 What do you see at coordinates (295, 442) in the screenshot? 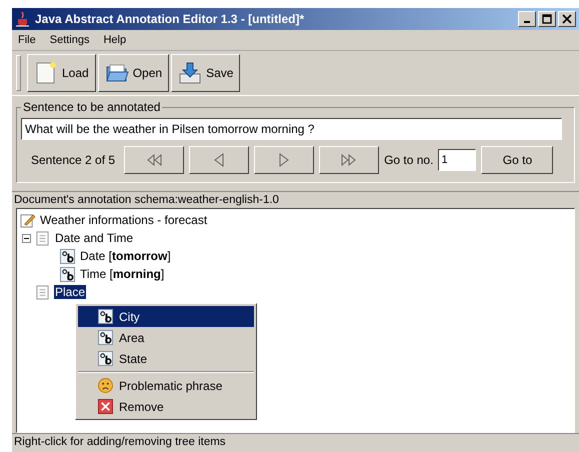
I see `status-bar: Right-click for adding/removing tree items` at bounding box center [295, 442].